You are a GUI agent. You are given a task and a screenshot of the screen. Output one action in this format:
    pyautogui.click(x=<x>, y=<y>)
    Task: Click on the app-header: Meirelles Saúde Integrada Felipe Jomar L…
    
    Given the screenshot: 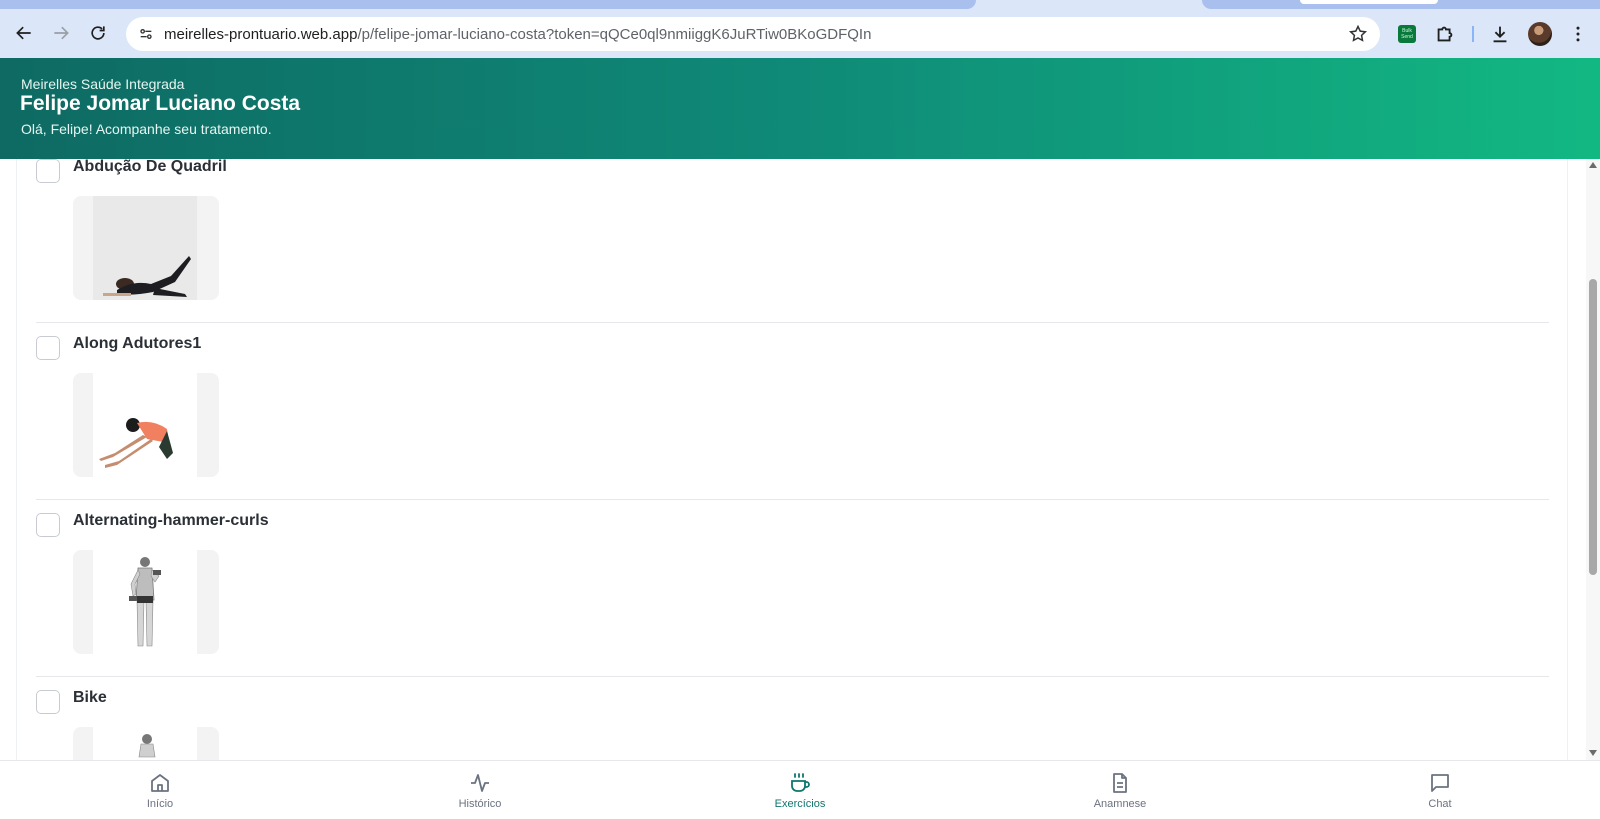 What is the action you would take?
    pyautogui.click(x=800, y=108)
    